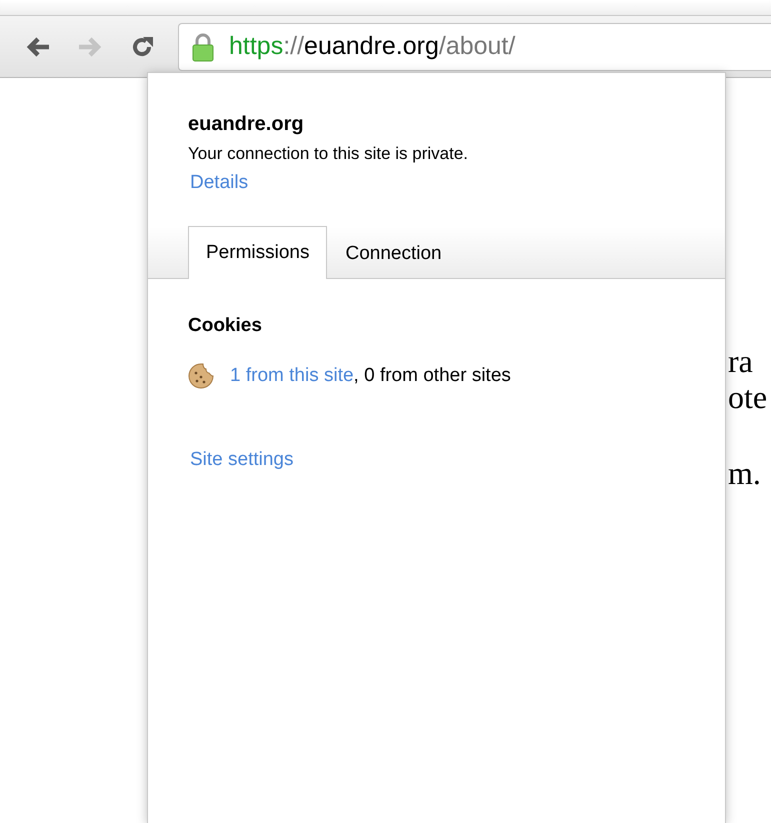 The width and height of the screenshot is (771, 823). I want to click on tab: Permissions, so click(258, 252).